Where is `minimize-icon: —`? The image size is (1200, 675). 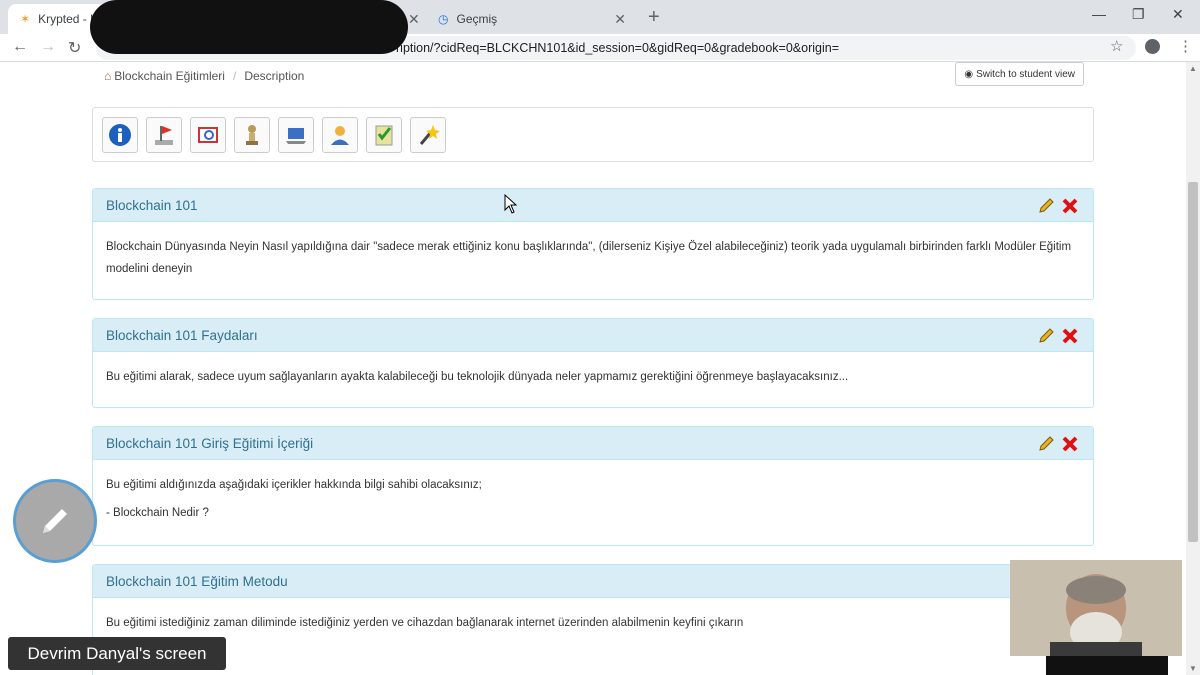 minimize-icon: — is located at coordinates (1099, 14).